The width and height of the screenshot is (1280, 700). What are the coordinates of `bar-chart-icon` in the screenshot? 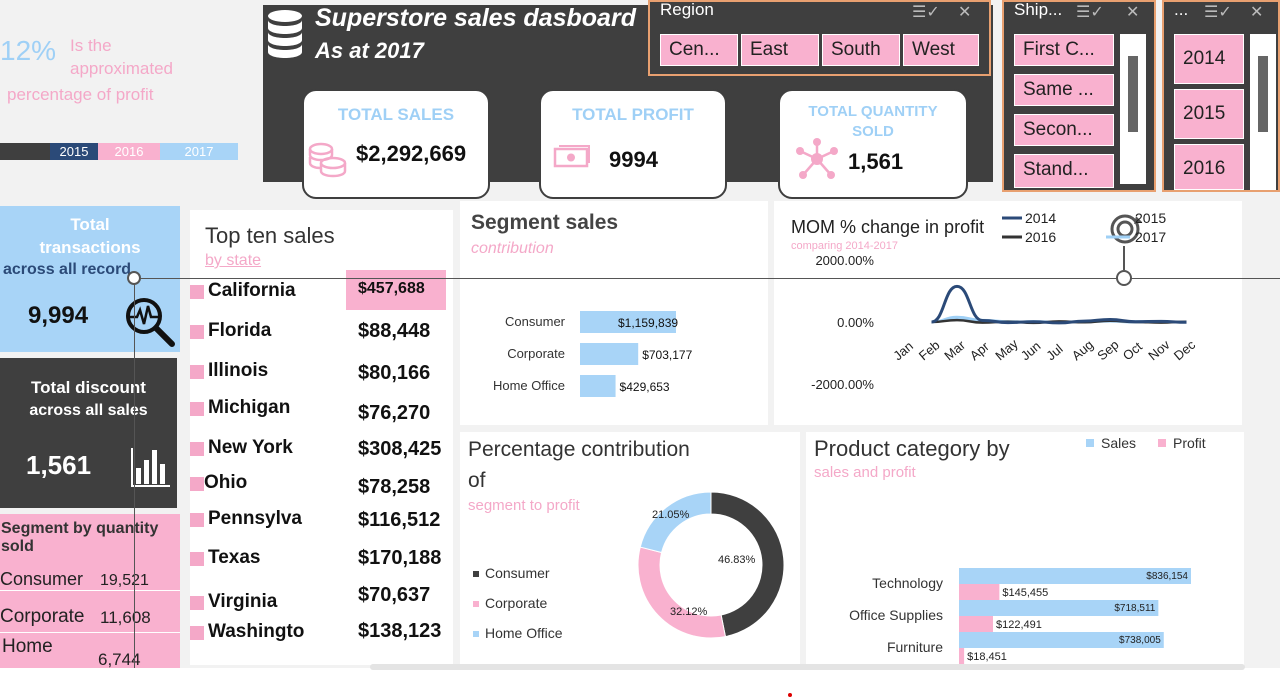 It's located at (150, 467).